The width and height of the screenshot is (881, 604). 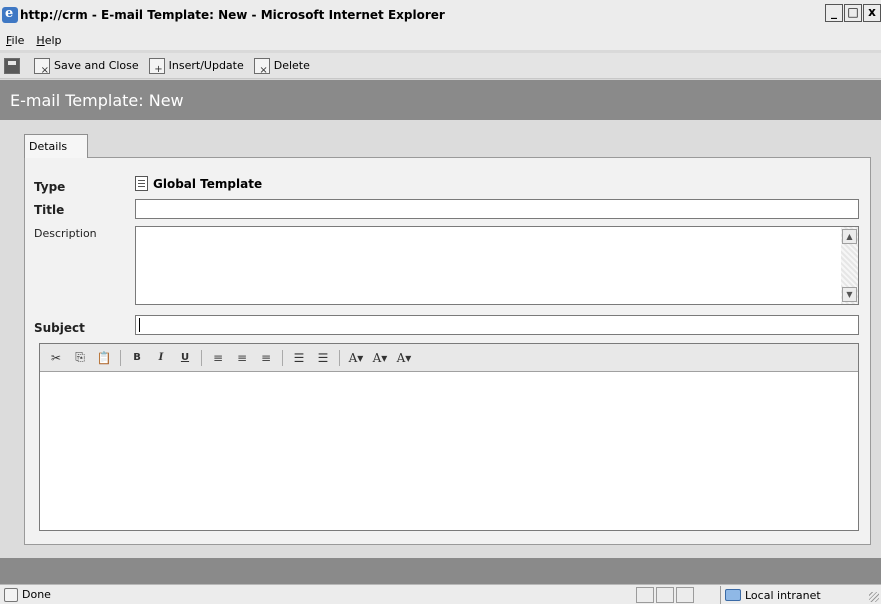 What do you see at coordinates (56, 358) in the screenshot?
I see `cut-icon: ✂` at bounding box center [56, 358].